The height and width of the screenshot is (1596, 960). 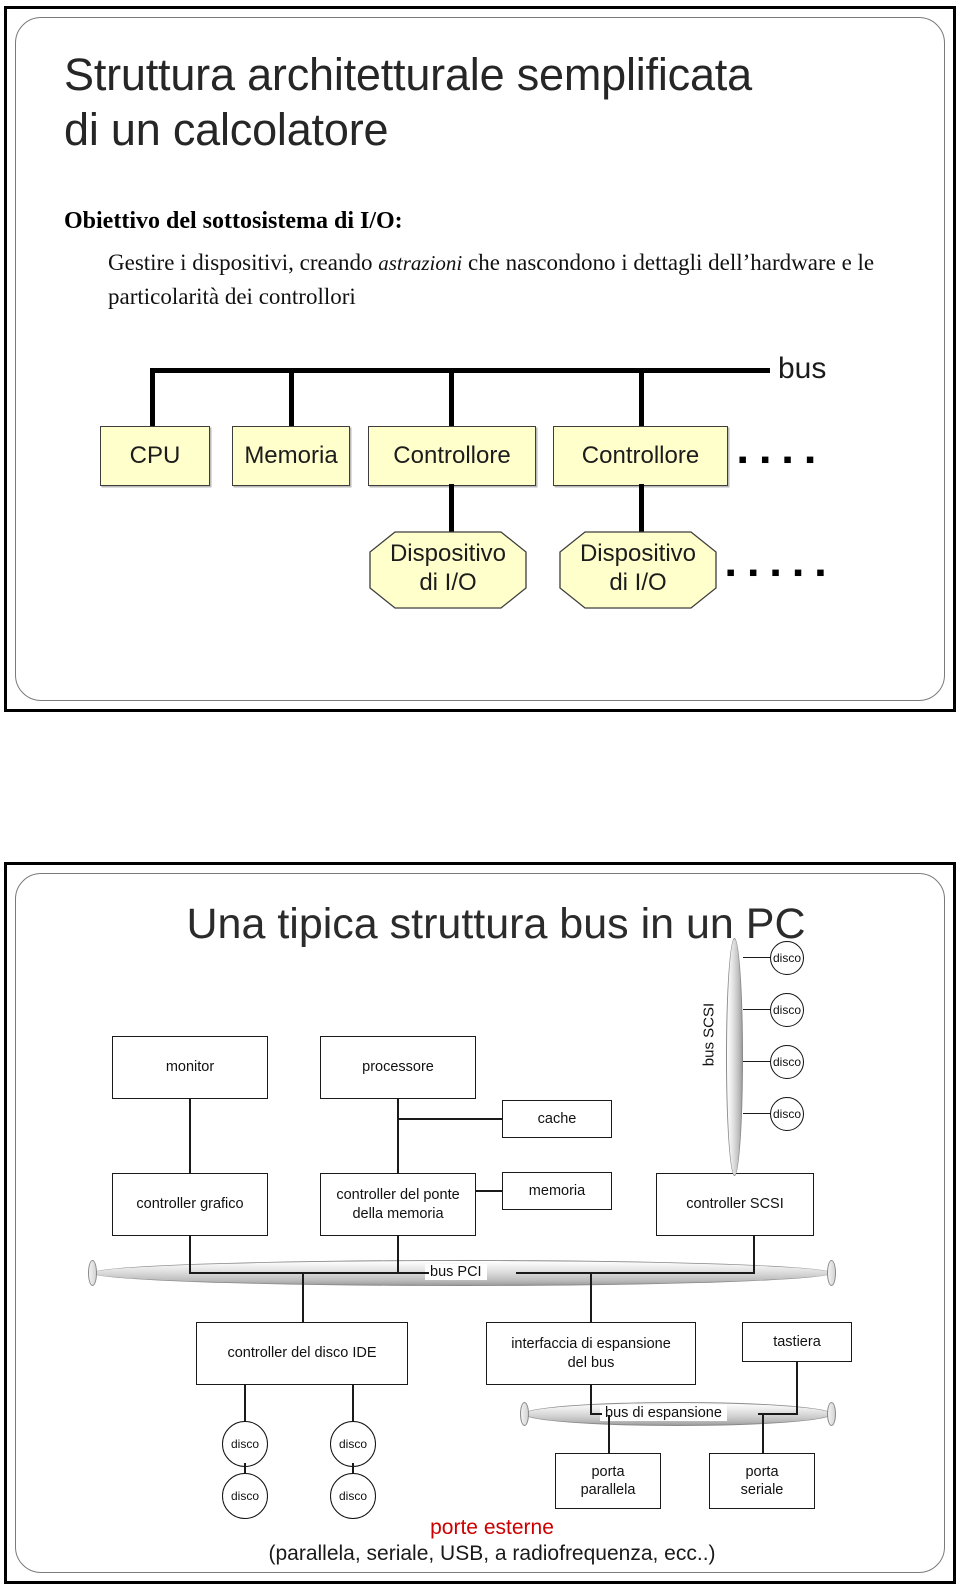 I want to click on wire-espansione-to-porta-parallela, so click(x=609, y=1435).